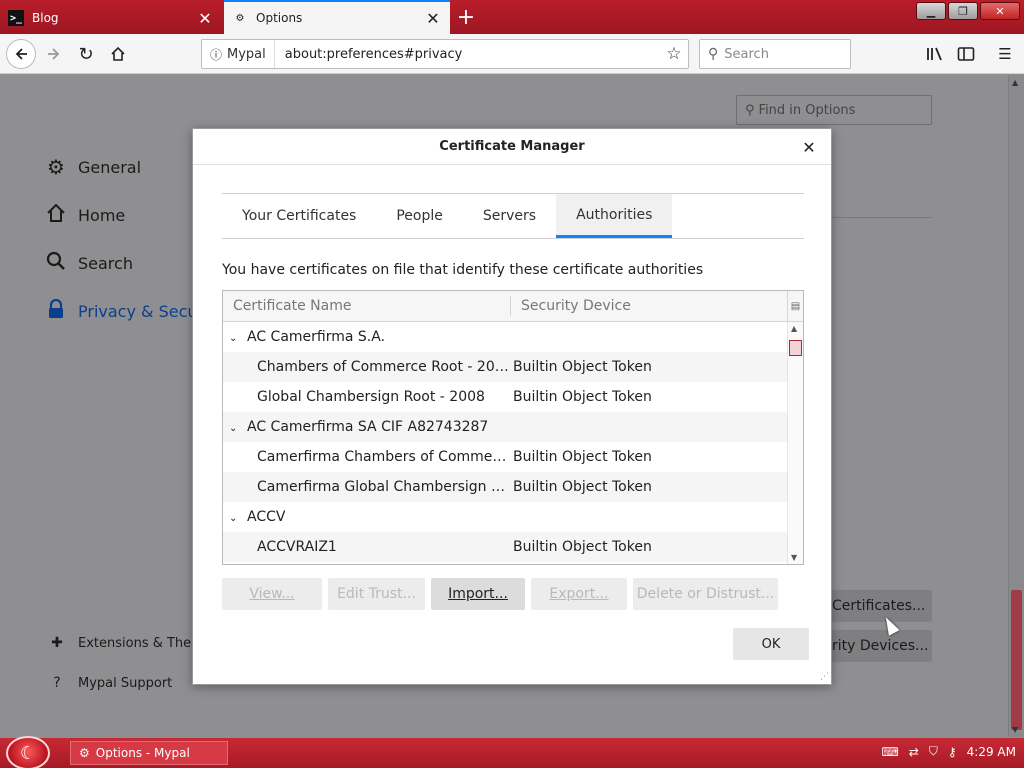  What do you see at coordinates (505, 427) in the screenshot?
I see `tree-row-group: ⌄ AC Camerfirma SA CIF A82743287` at bounding box center [505, 427].